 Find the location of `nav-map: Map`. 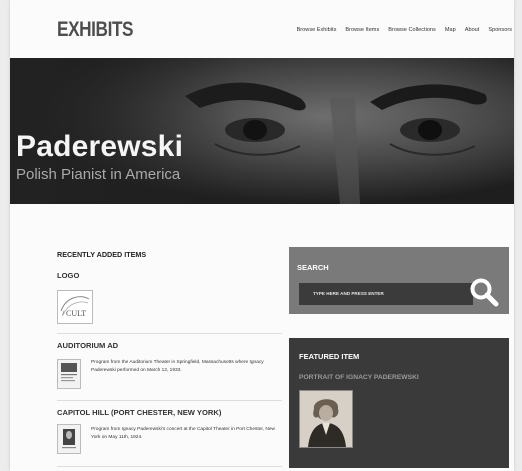

nav-map: Map is located at coordinates (450, 30).